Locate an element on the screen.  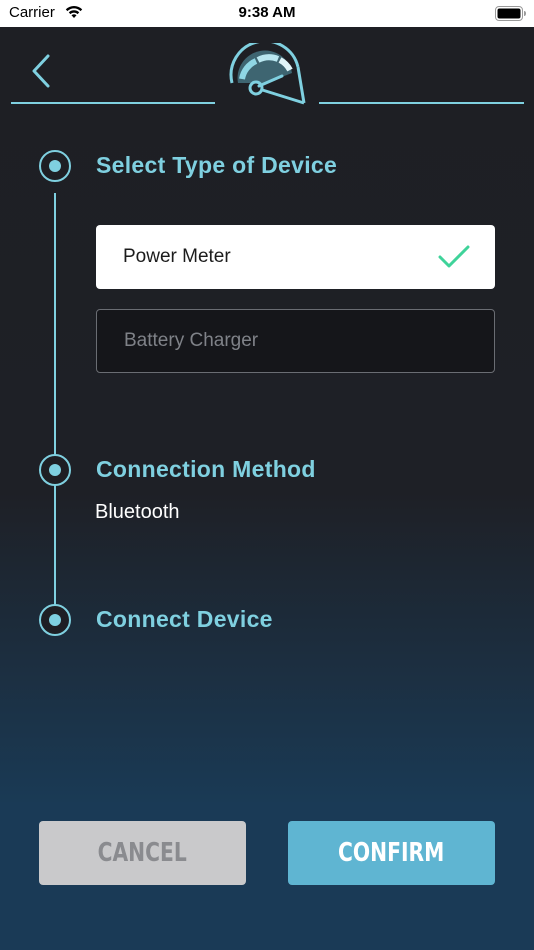
cancel-button-label: CANCEL is located at coordinates (142, 853).